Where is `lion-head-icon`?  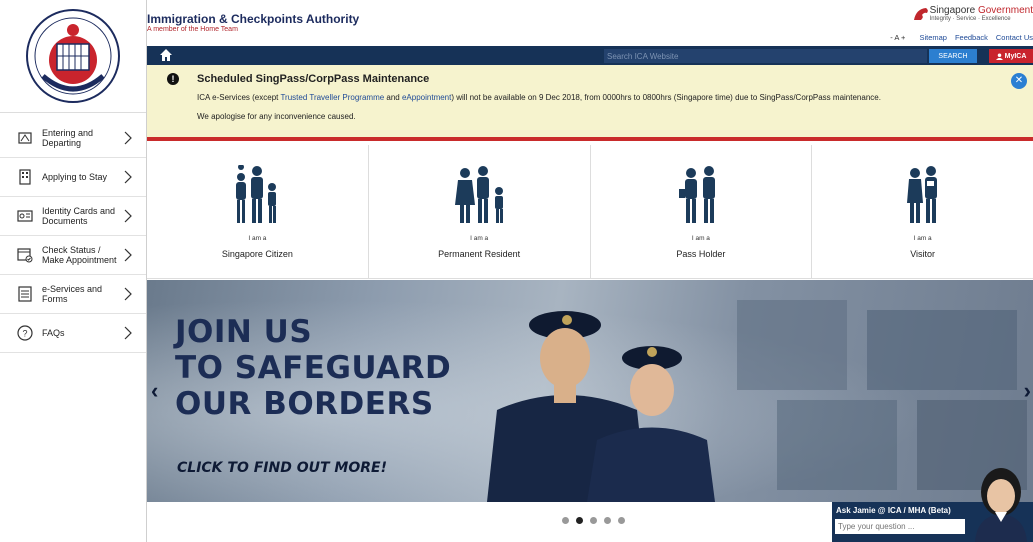 lion-head-icon is located at coordinates (920, 14).